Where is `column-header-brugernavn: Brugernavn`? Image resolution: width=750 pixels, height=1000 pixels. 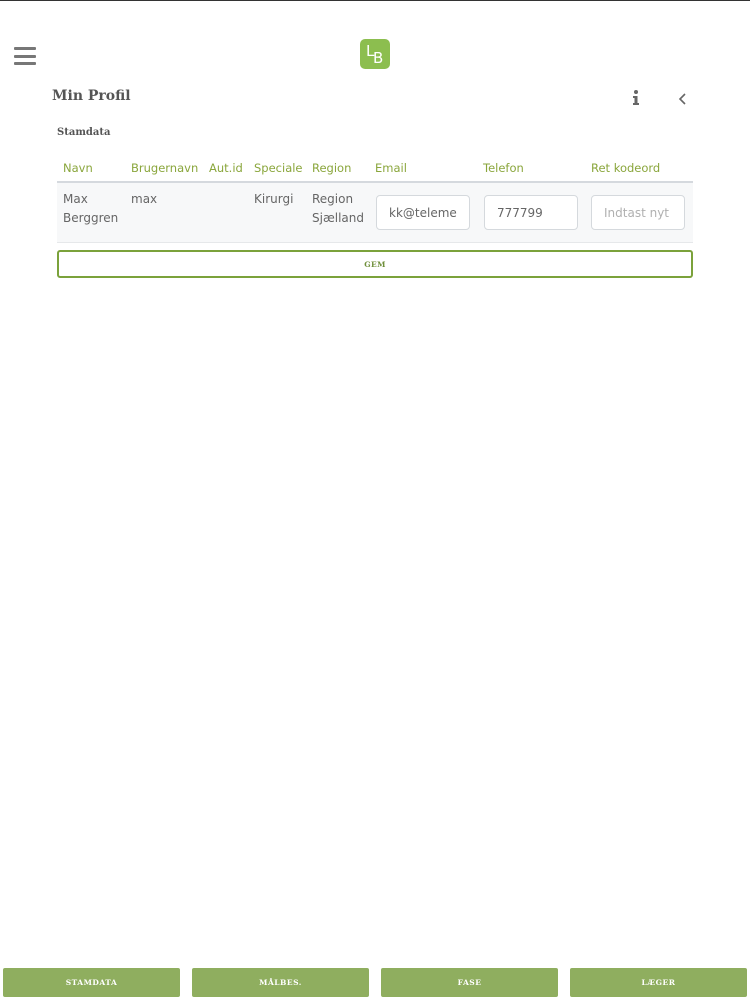
column-header-brugernavn: Brugernavn is located at coordinates (165, 168).